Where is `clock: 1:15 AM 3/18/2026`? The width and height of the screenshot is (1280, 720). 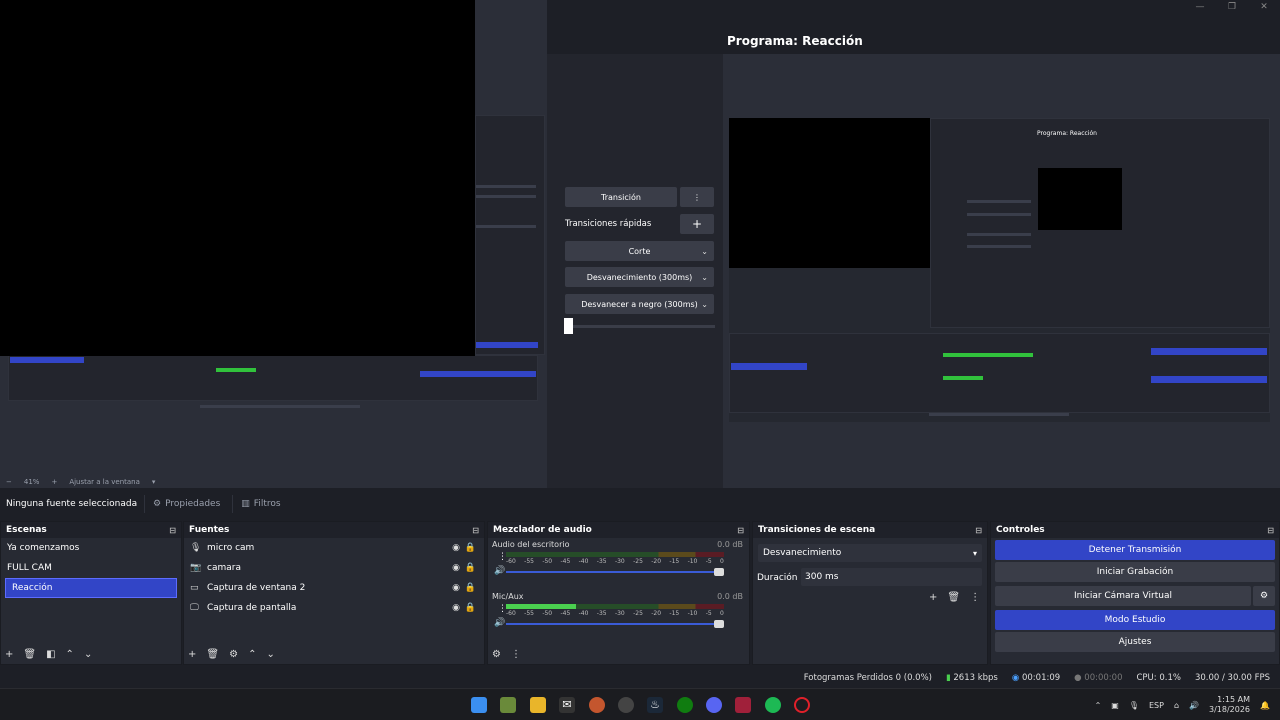 clock: 1:15 AM 3/18/2026 is located at coordinates (1229, 705).